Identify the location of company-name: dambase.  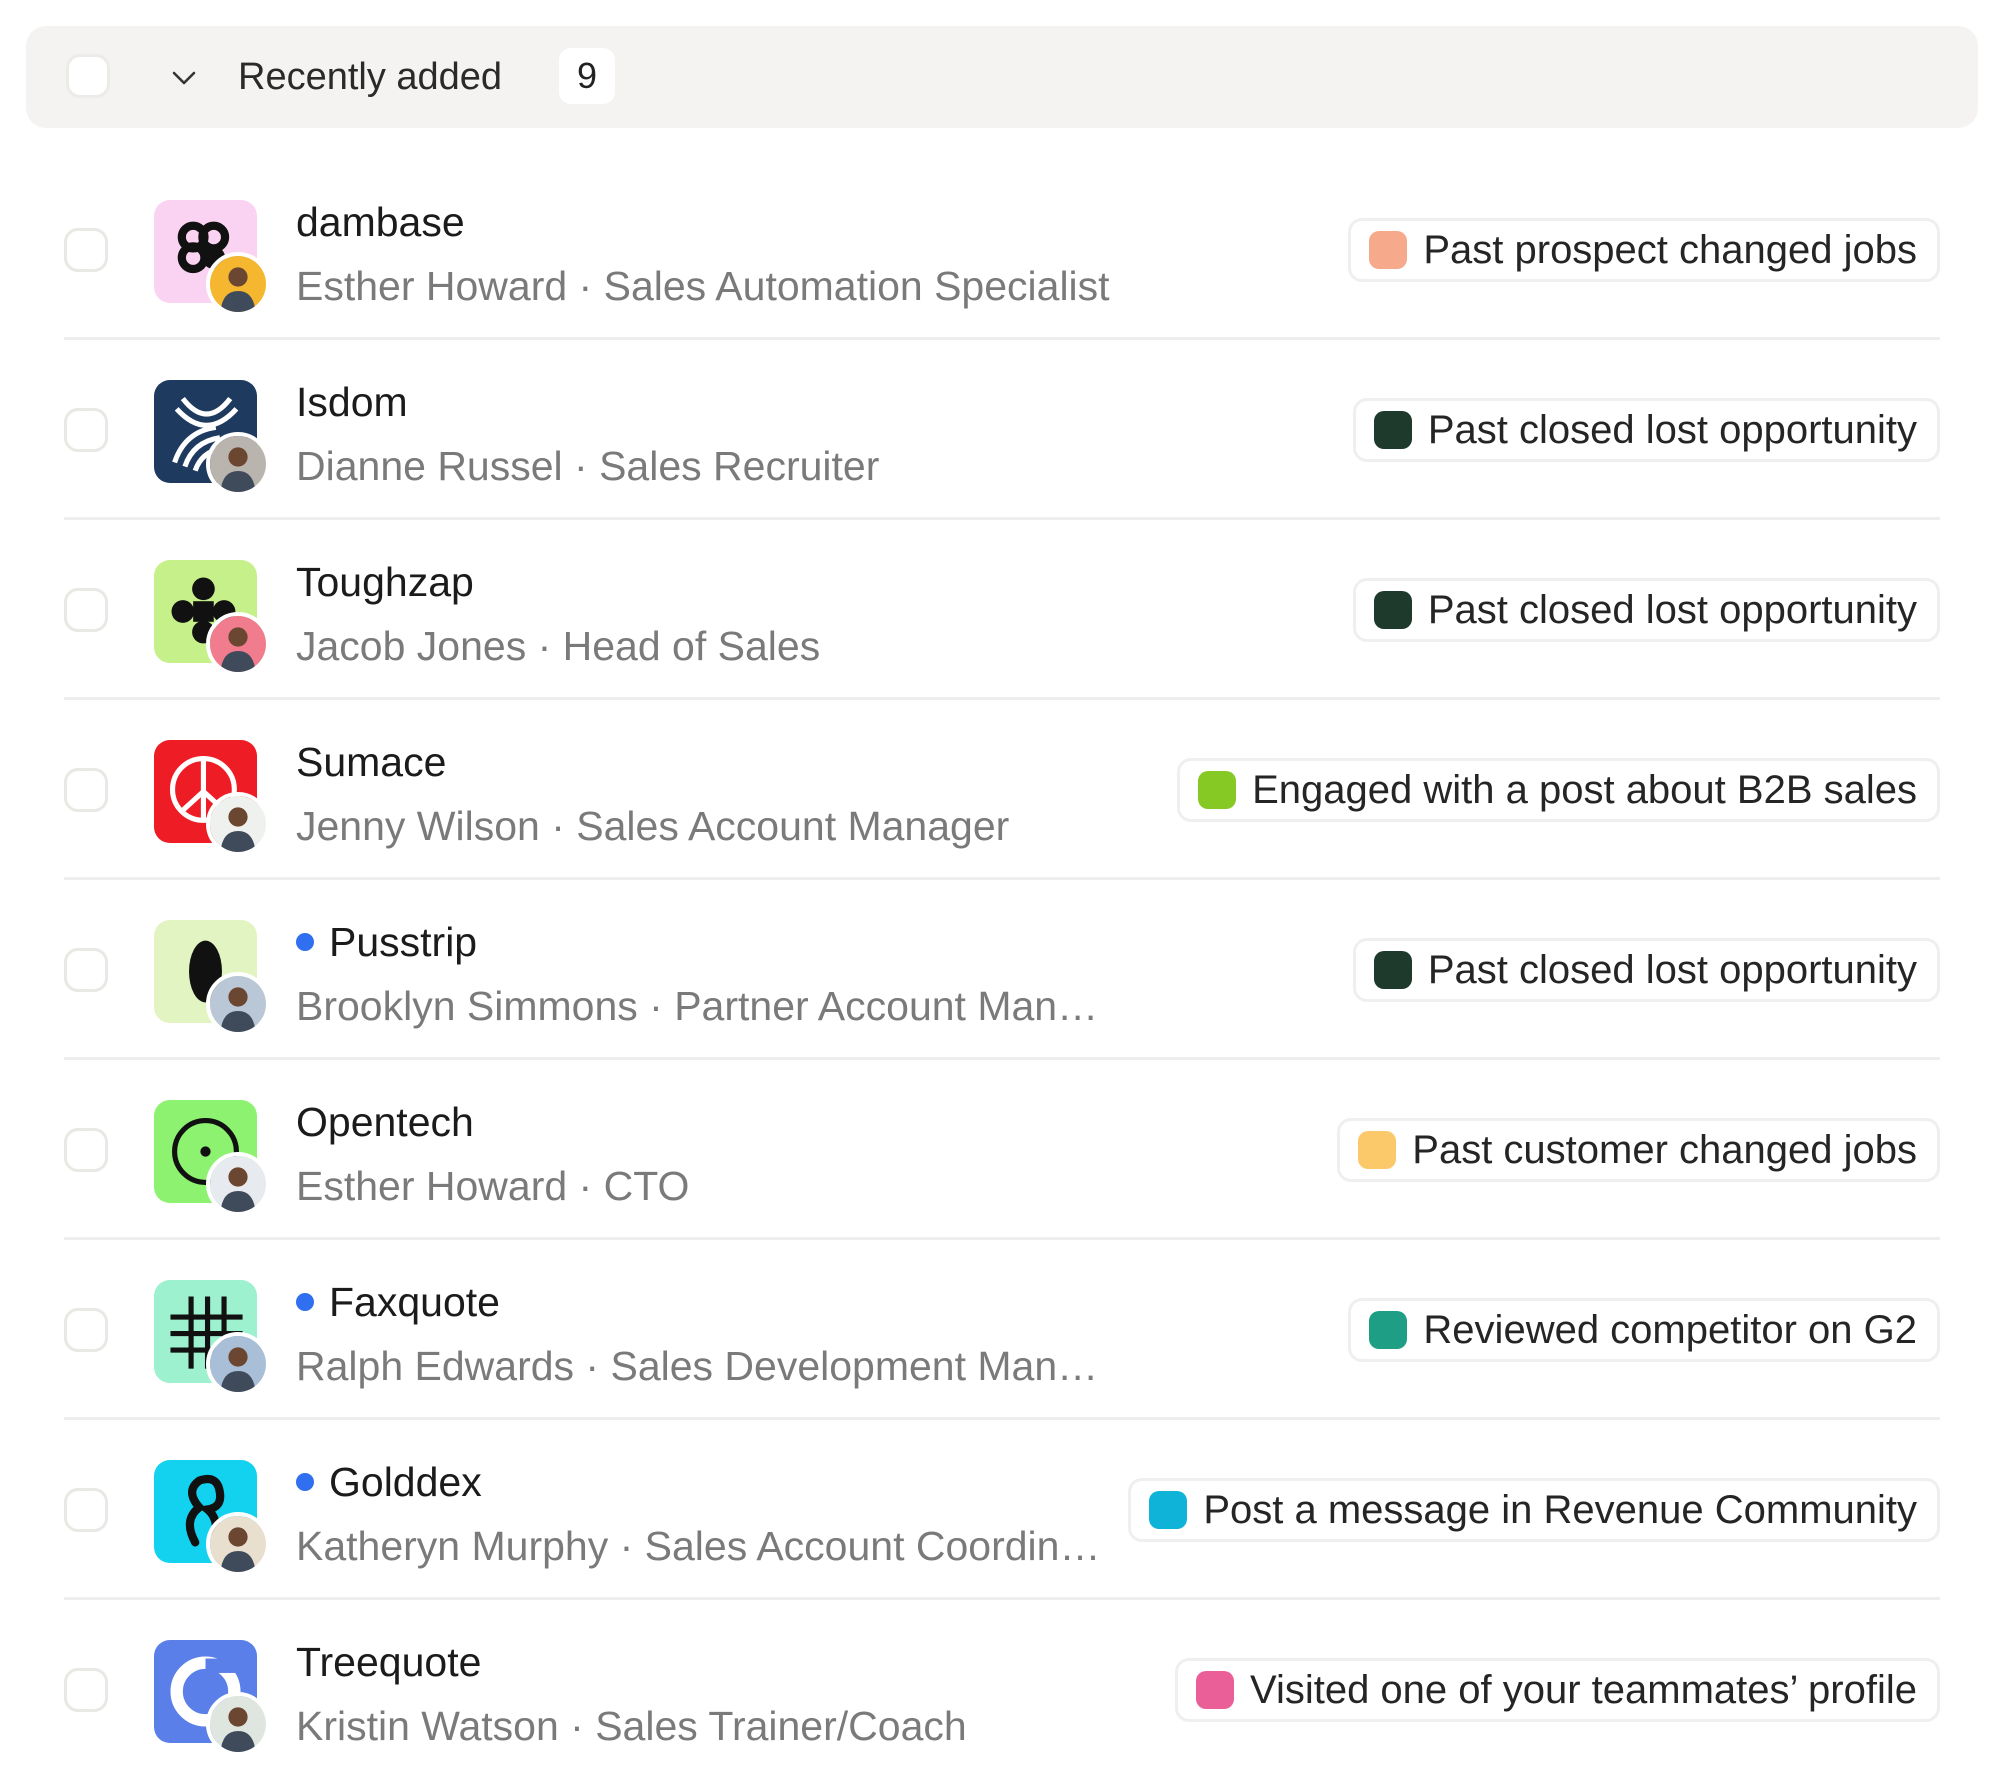
(380, 222).